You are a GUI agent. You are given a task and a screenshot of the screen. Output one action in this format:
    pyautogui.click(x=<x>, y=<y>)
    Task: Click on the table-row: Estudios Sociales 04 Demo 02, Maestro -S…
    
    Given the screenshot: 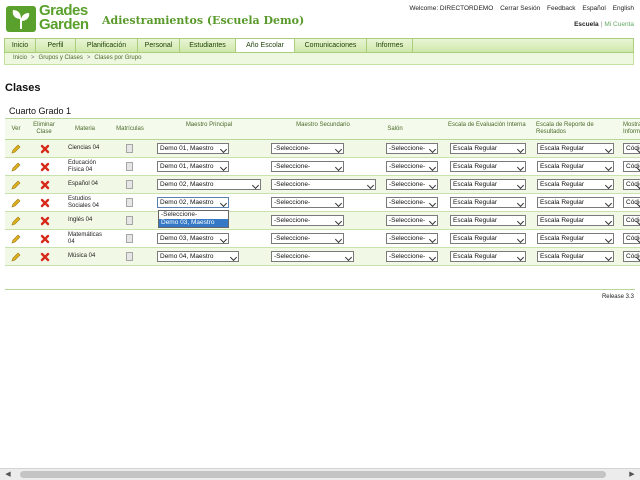 What is the action you would take?
    pyautogui.click(x=322, y=203)
    